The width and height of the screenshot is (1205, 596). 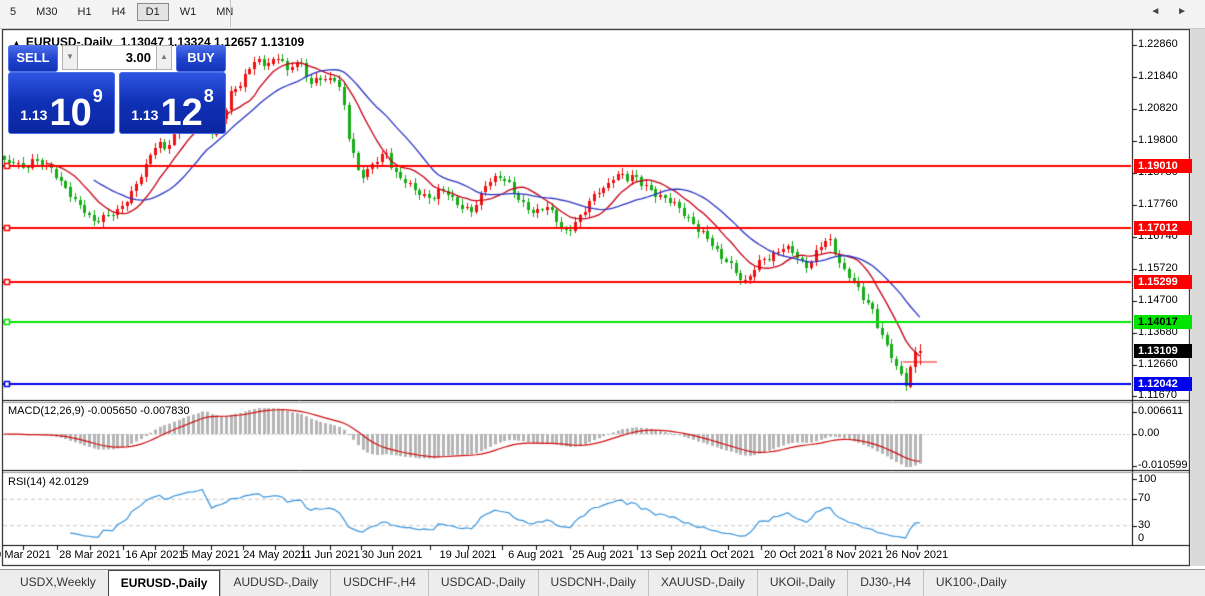 I want to click on tab-scroll-left-icon: ◄, so click(x=1155, y=11).